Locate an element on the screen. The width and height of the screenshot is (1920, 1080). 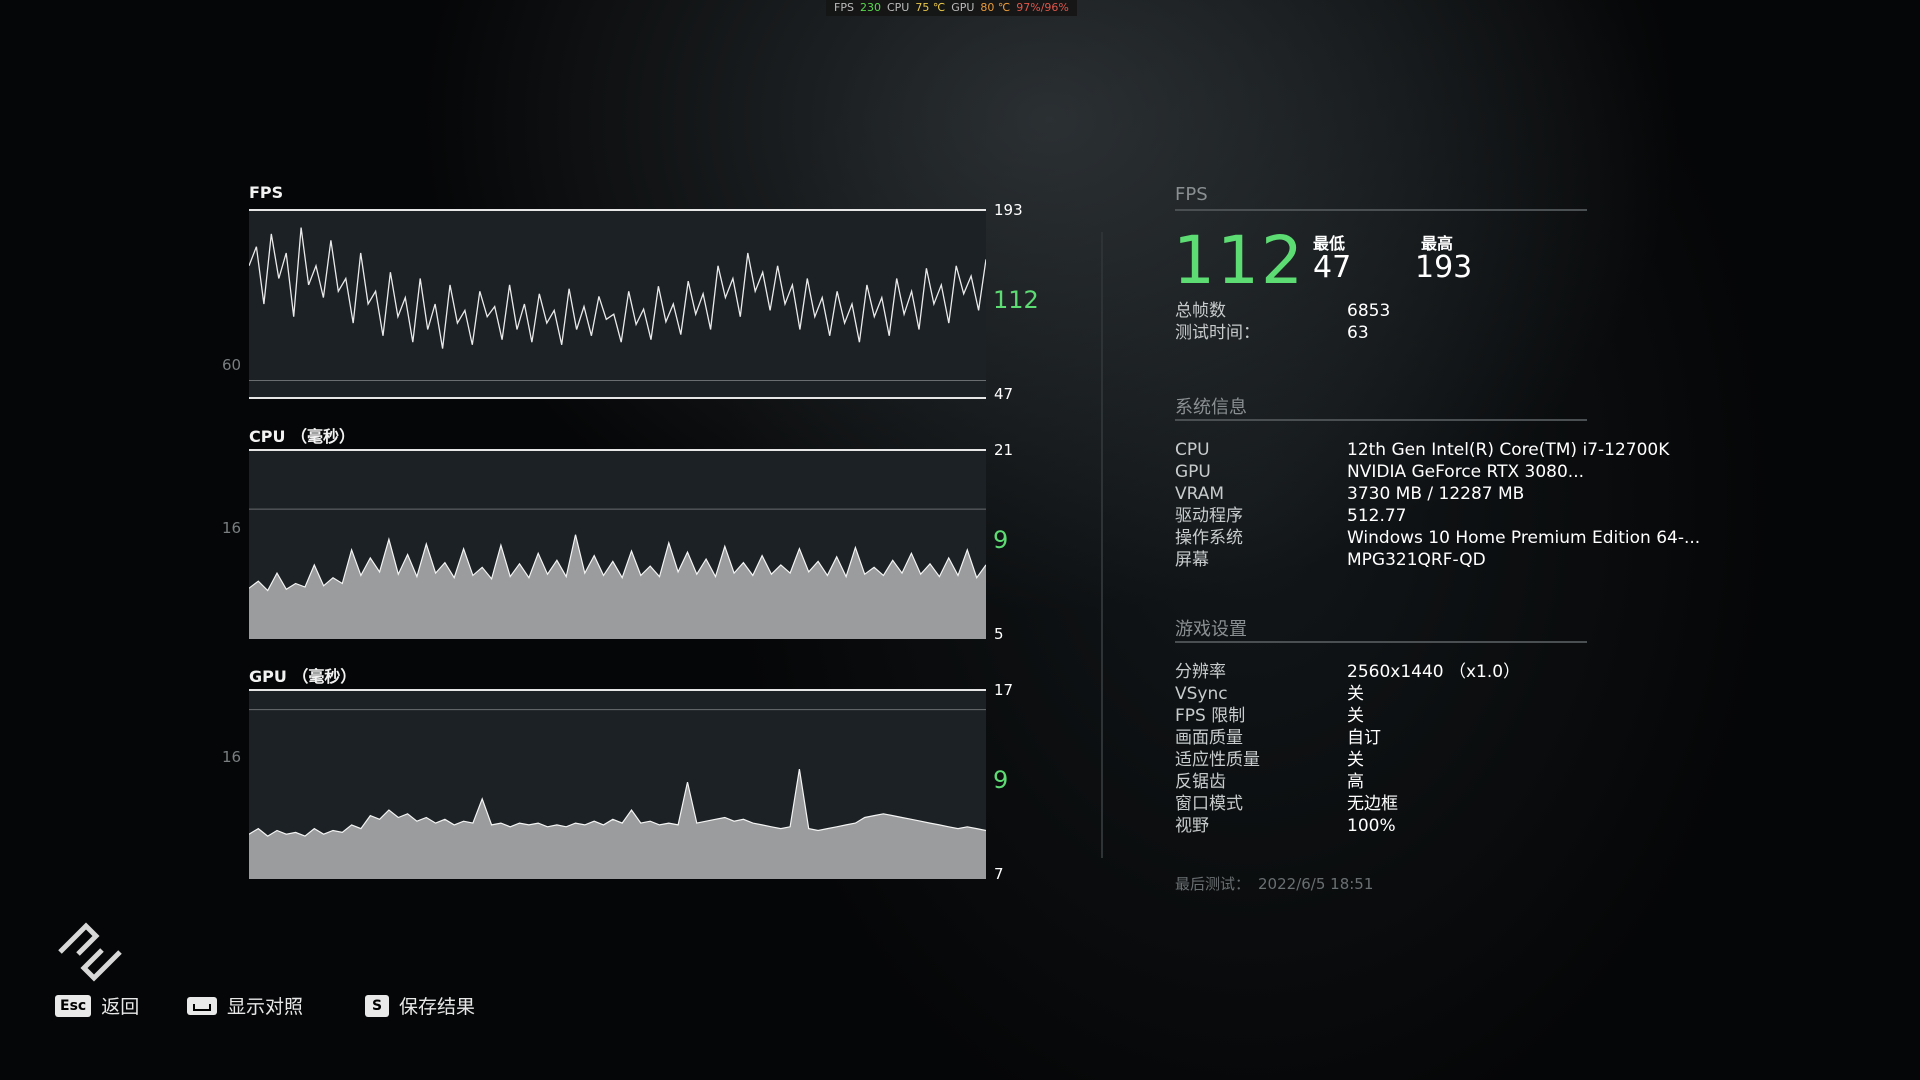
cpu-chart-title: CPU （毫秒） is located at coordinates (302, 436).